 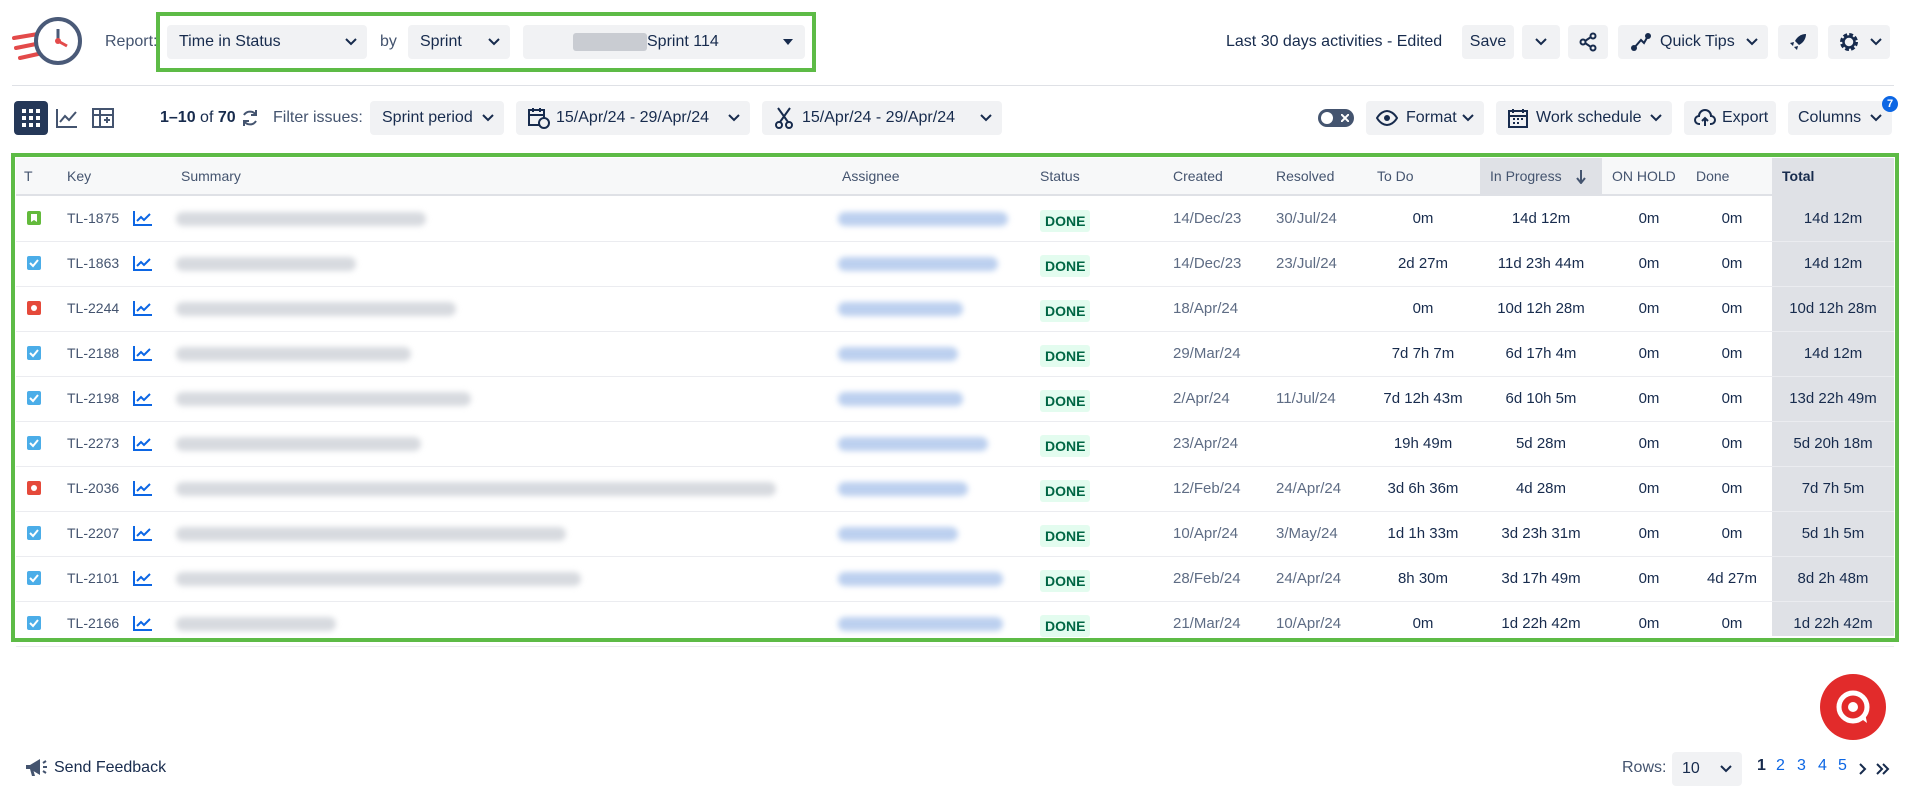 I want to click on col-header-done: Done, so click(x=1712, y=176).